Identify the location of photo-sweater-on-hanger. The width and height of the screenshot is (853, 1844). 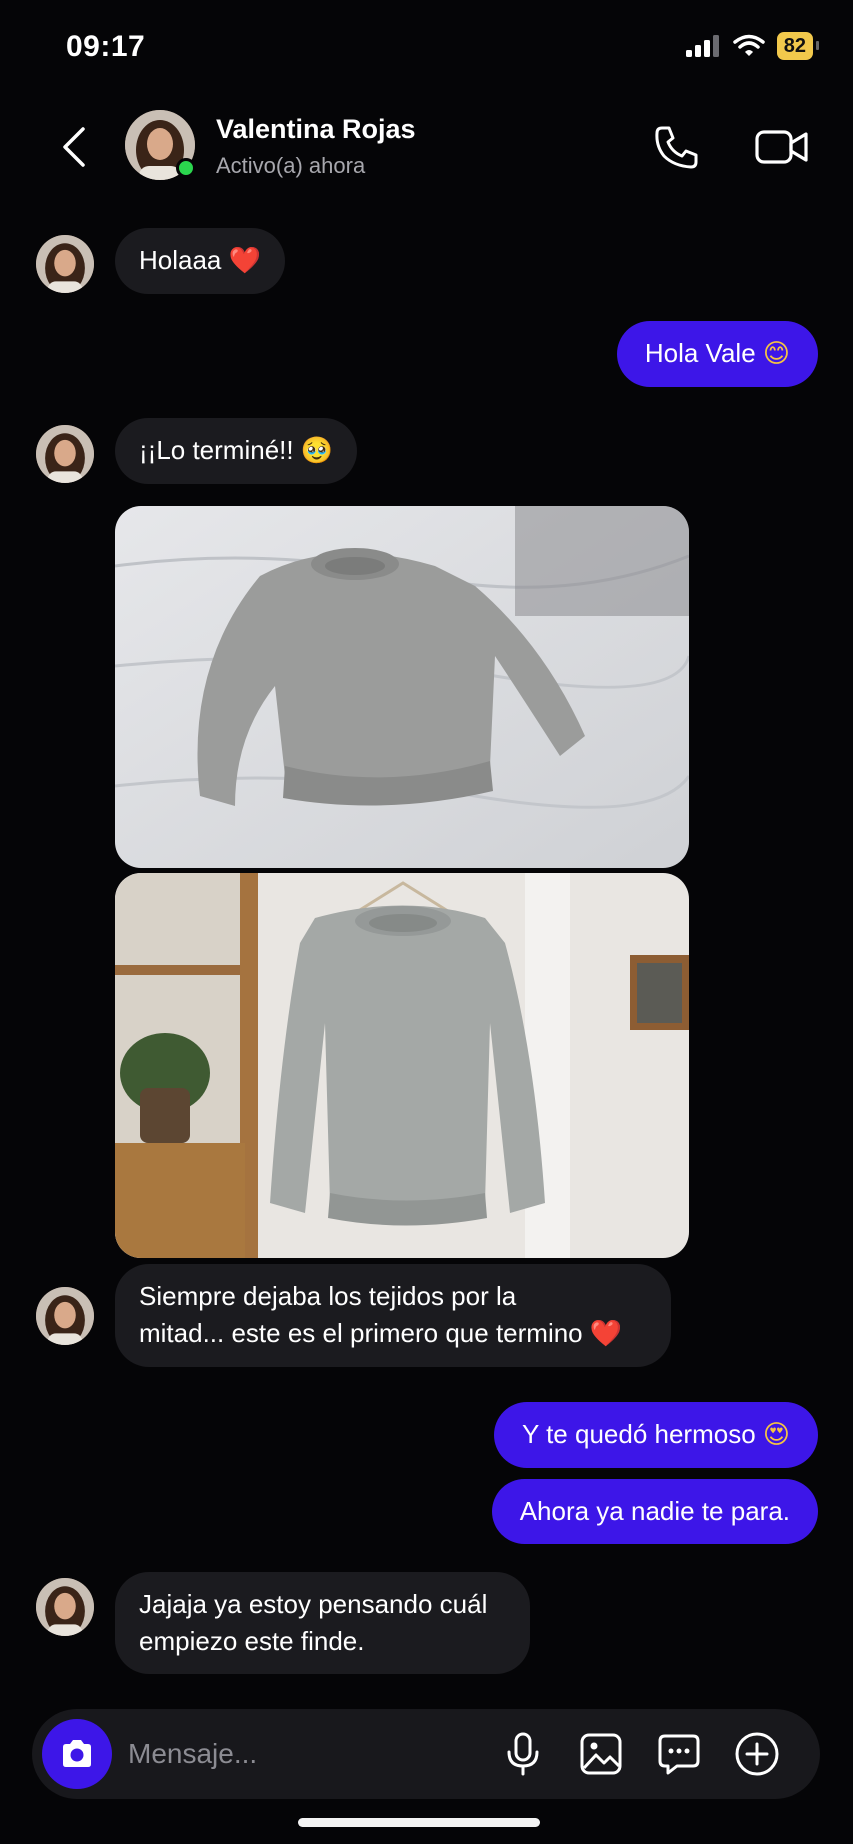
(402, 1065).